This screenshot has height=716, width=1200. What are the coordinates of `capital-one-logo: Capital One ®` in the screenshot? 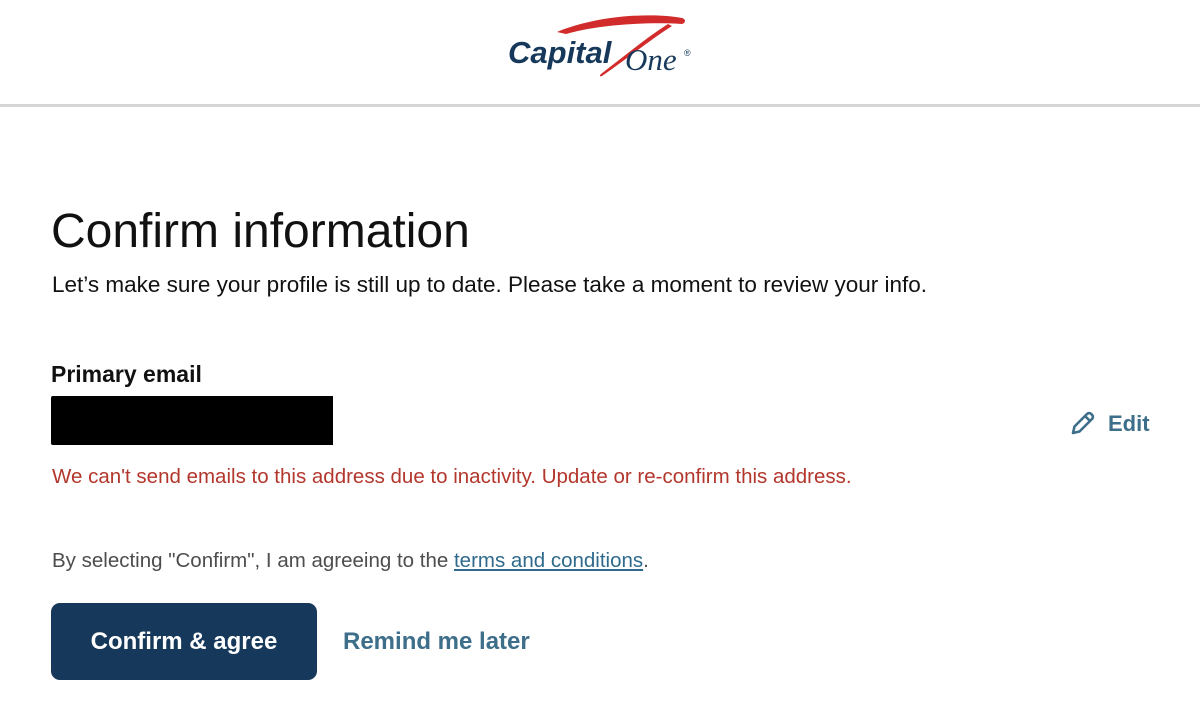 It's located at (600, 47).